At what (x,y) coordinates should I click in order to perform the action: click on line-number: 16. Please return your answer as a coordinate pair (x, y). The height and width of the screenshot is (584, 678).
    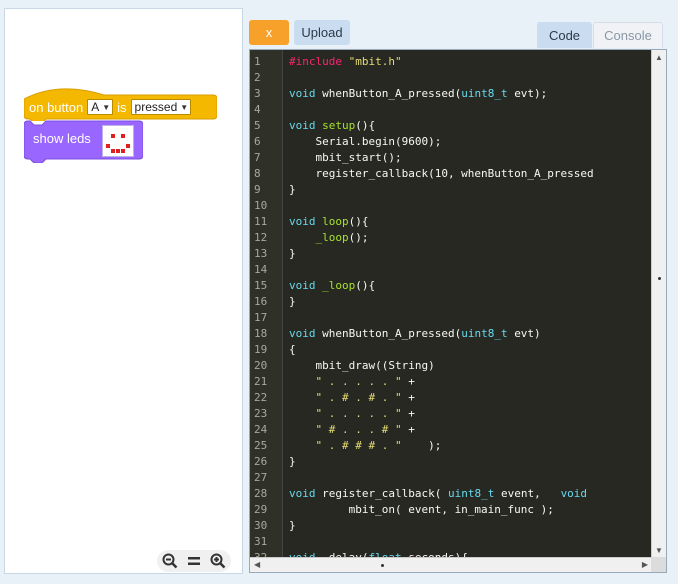
    Looking at the image, I should click on (261, 301).